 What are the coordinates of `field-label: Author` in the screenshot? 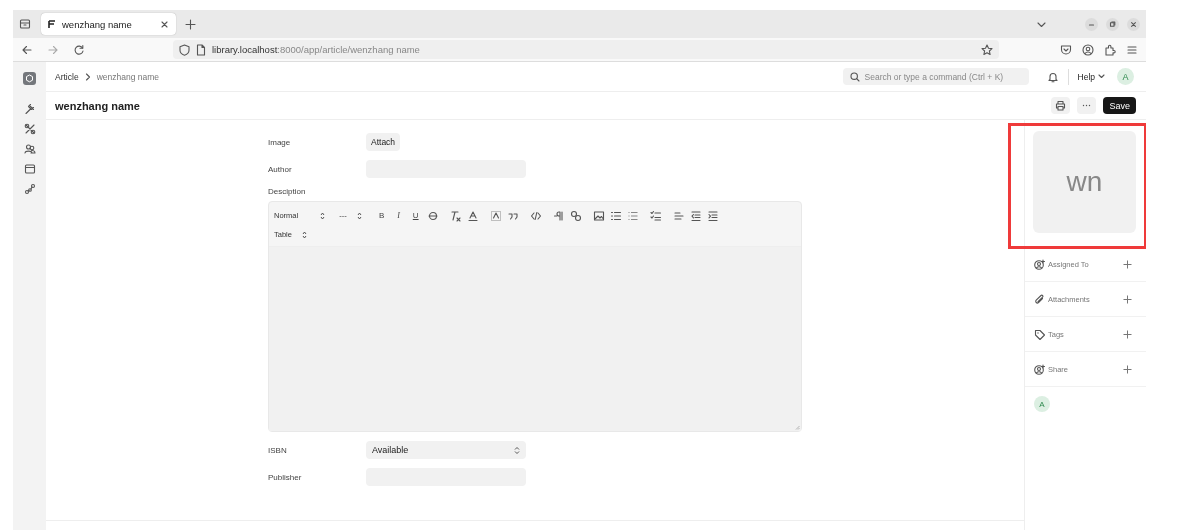 It's located at (280, 169).